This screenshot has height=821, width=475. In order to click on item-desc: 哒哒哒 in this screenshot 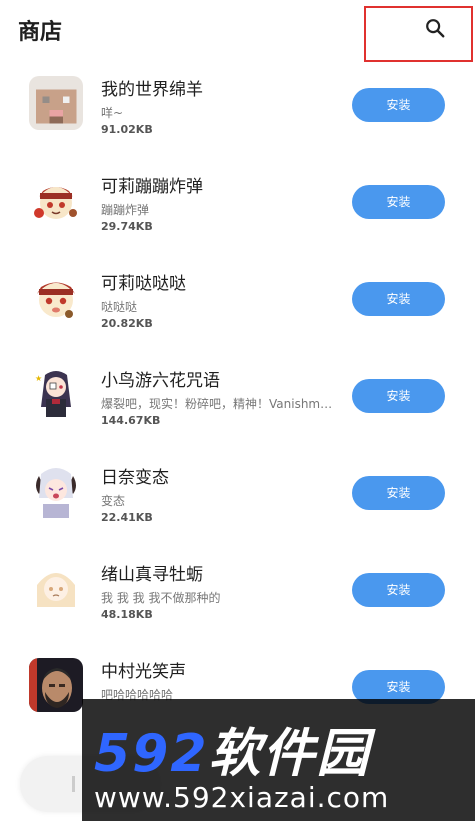, I will do `click(119, 307)`.